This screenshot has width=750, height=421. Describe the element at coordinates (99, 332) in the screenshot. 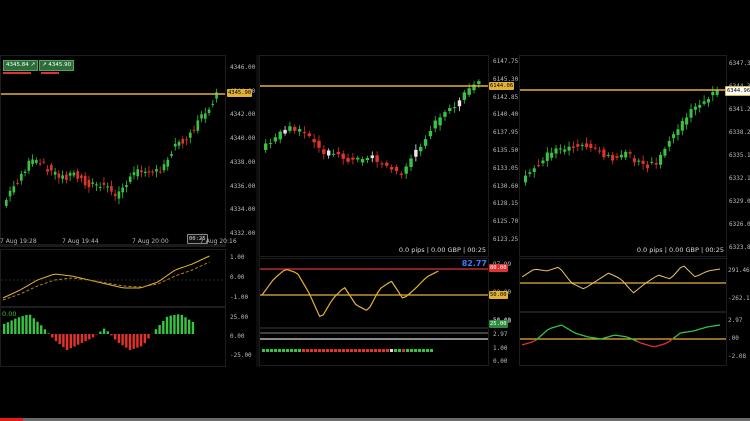

I see `left-histogram` at that location.